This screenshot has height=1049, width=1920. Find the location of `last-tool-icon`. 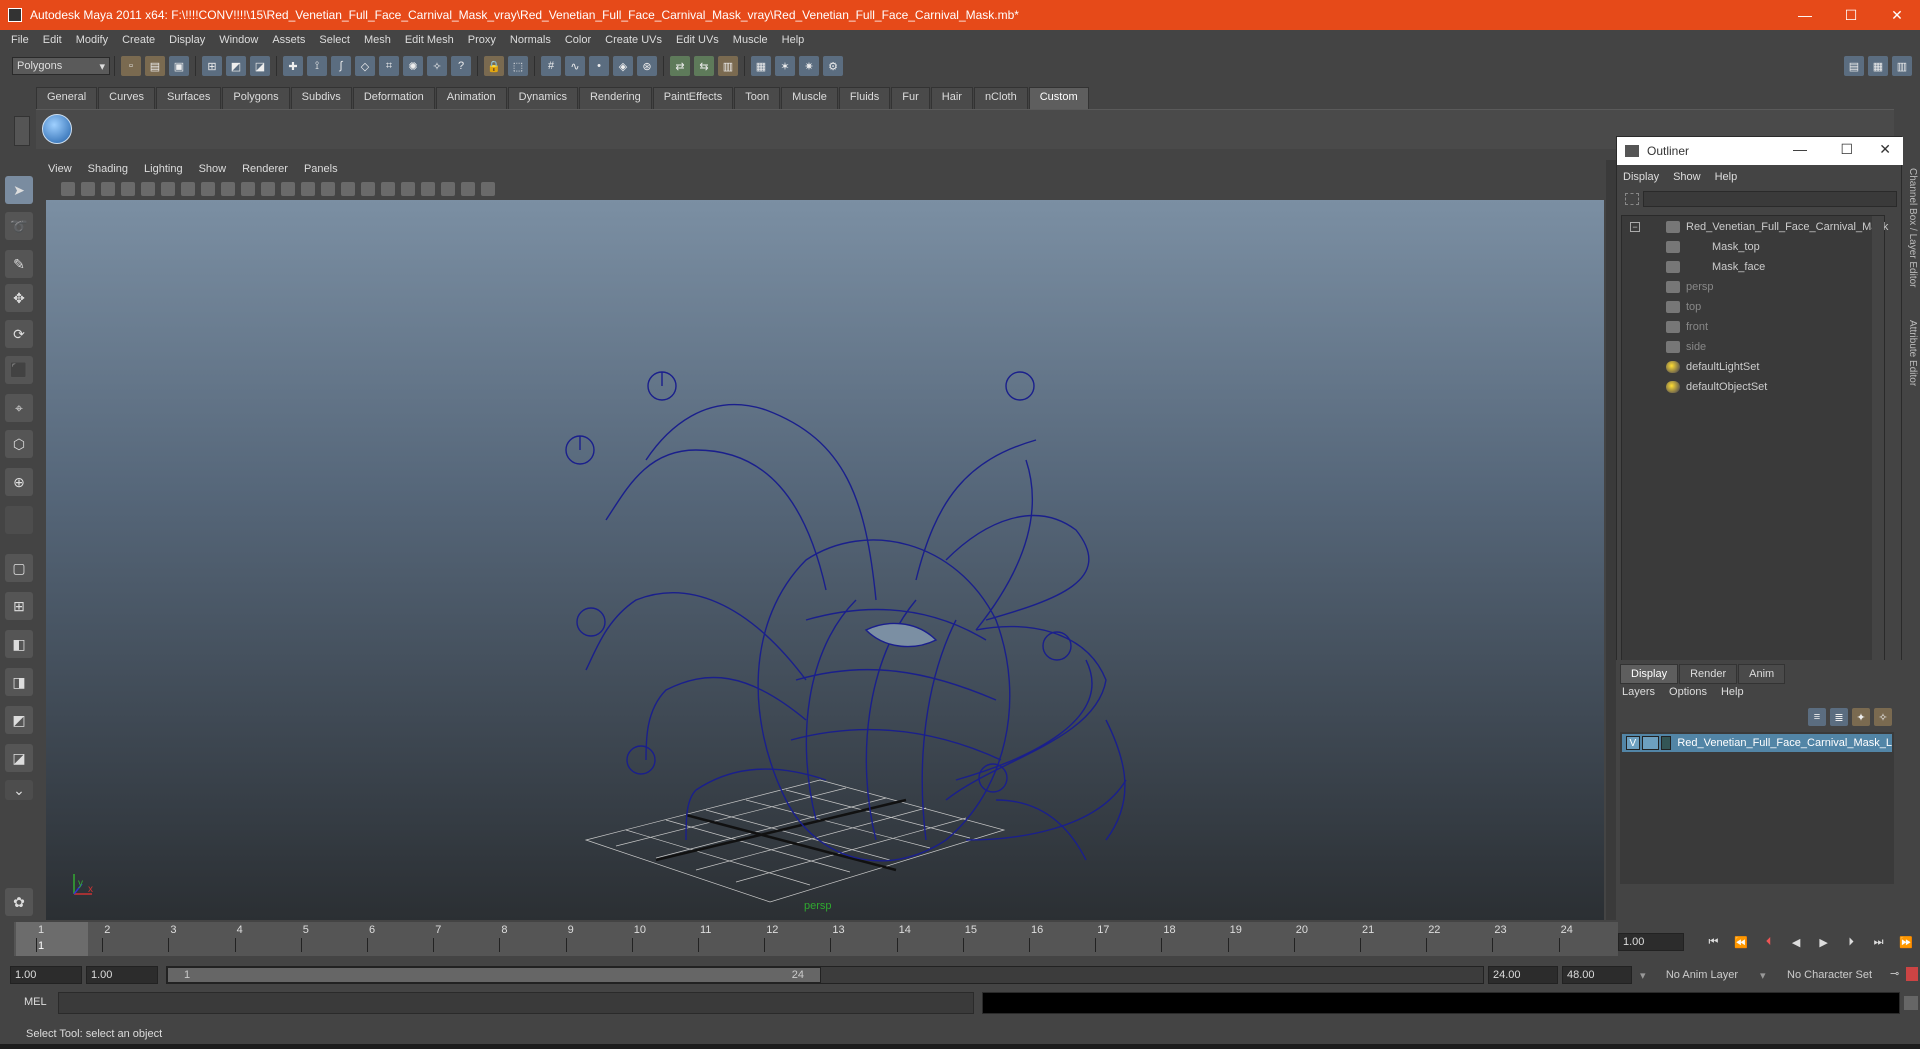

last-tool-icon is located at coordinates (19, 520).